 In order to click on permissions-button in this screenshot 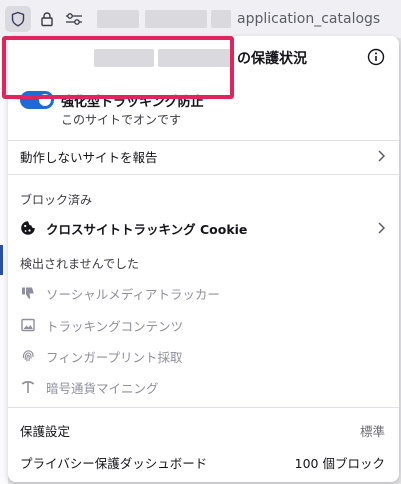, I will do `click(74, 19)`.